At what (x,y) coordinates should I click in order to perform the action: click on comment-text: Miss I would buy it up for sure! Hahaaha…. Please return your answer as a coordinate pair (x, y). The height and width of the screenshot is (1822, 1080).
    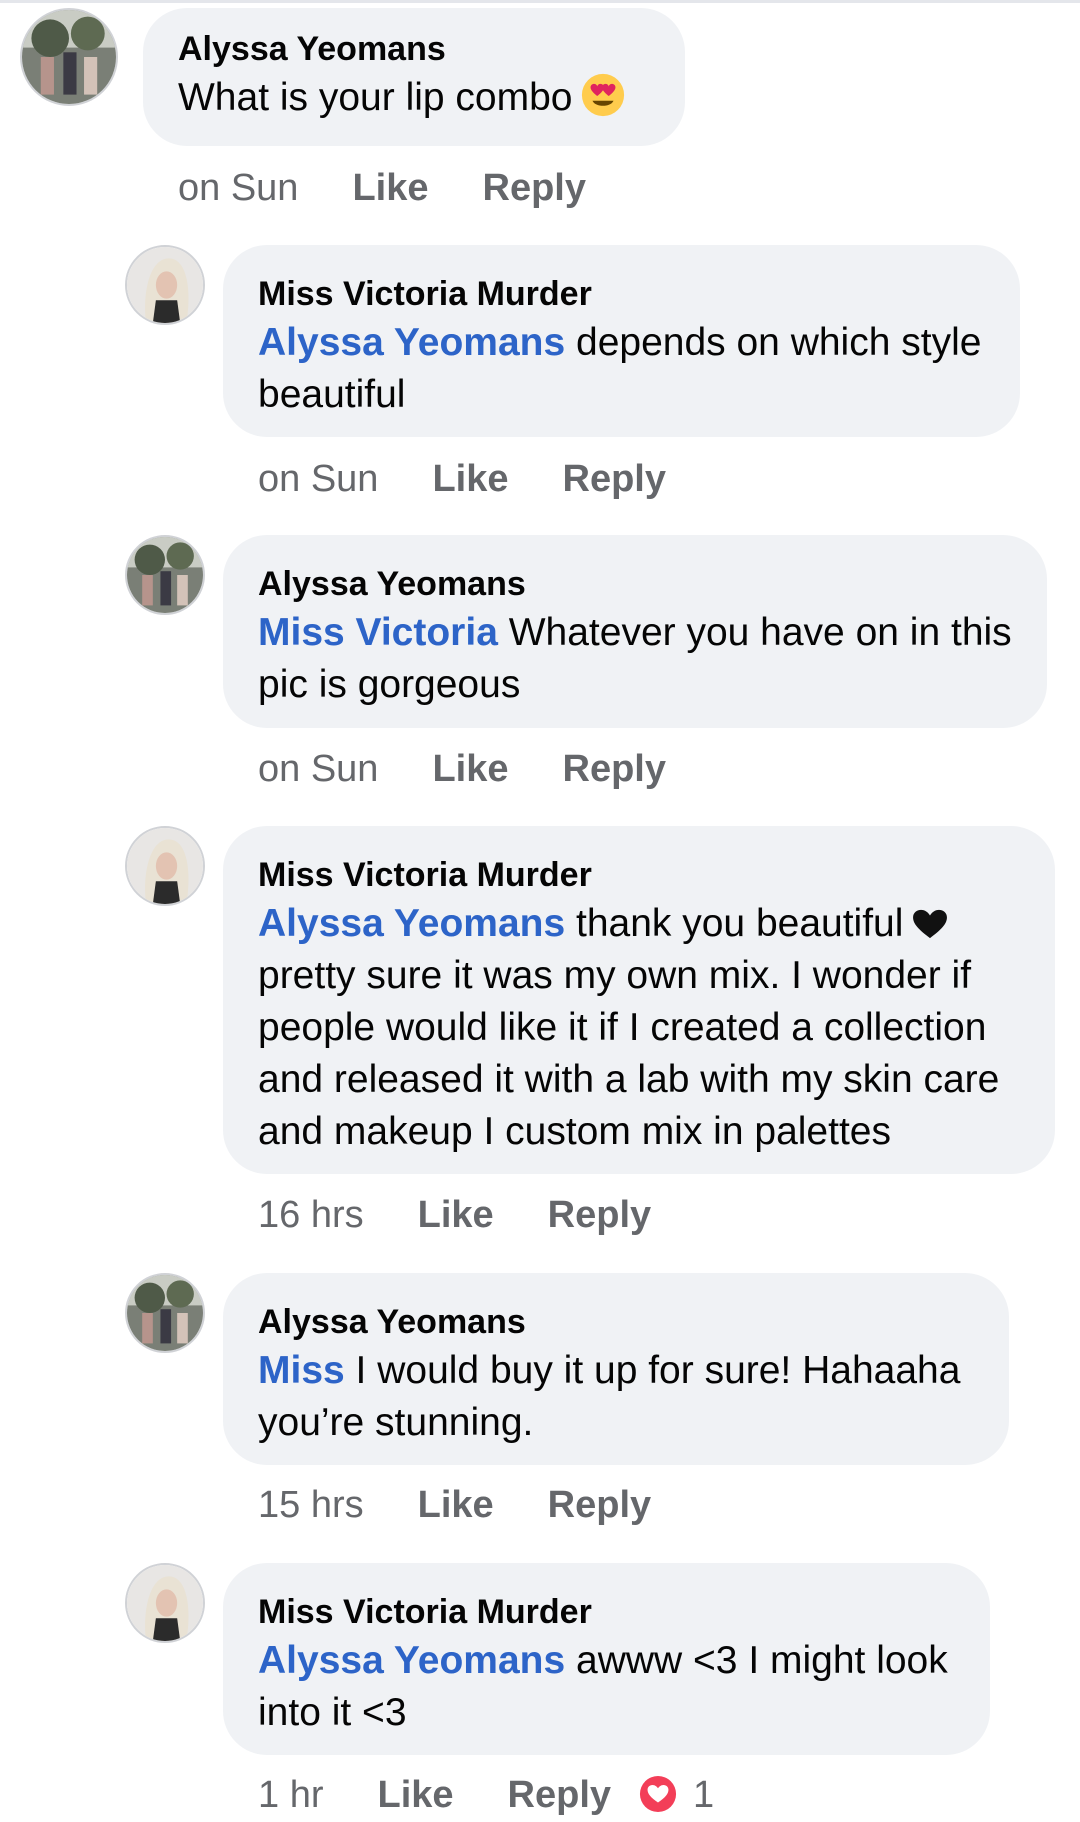
    Looking at the image, I should click on (616, 1397).